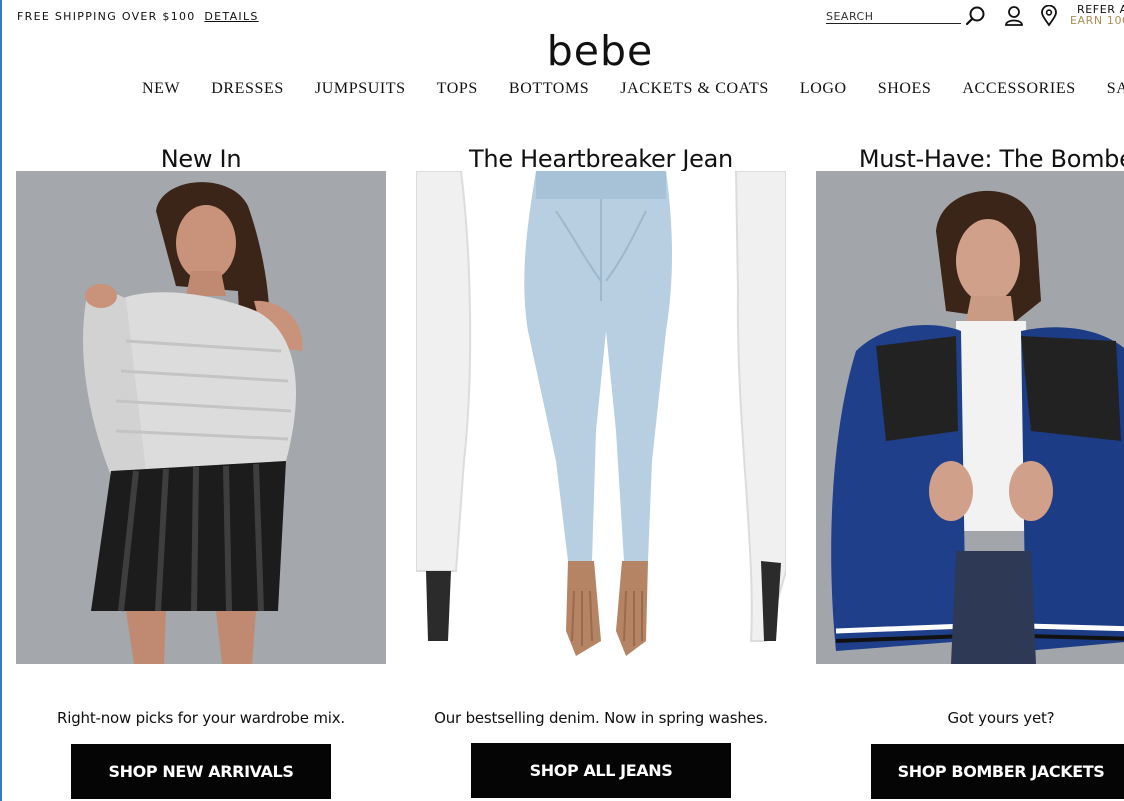  Describe the element at coordinates (1001, 718) in the screenshot. I see `promo-caption: Got yours yet?` at that location.